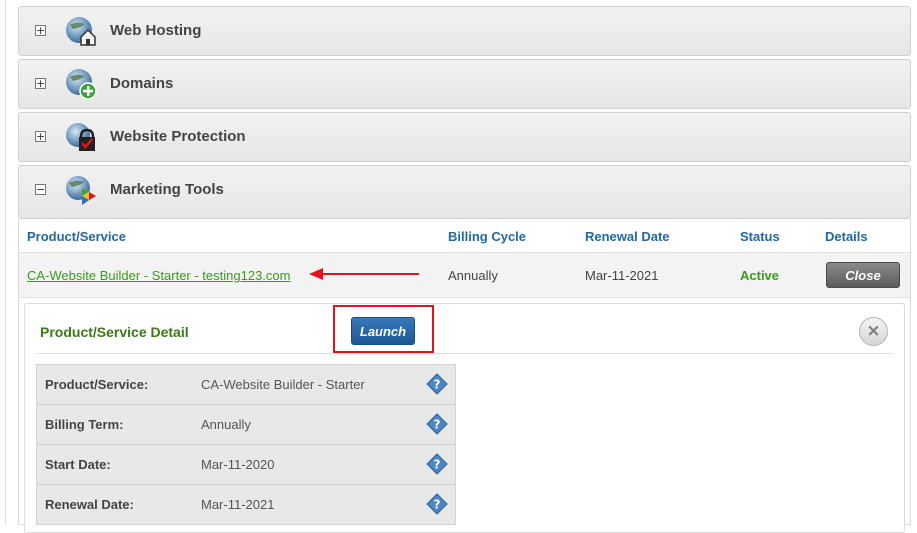 The image size is (917, 533). What do you see at coordinates (873, 331) in the screenshot?
I see `close-circle-icon: ×` at bounding box center [873, 331].